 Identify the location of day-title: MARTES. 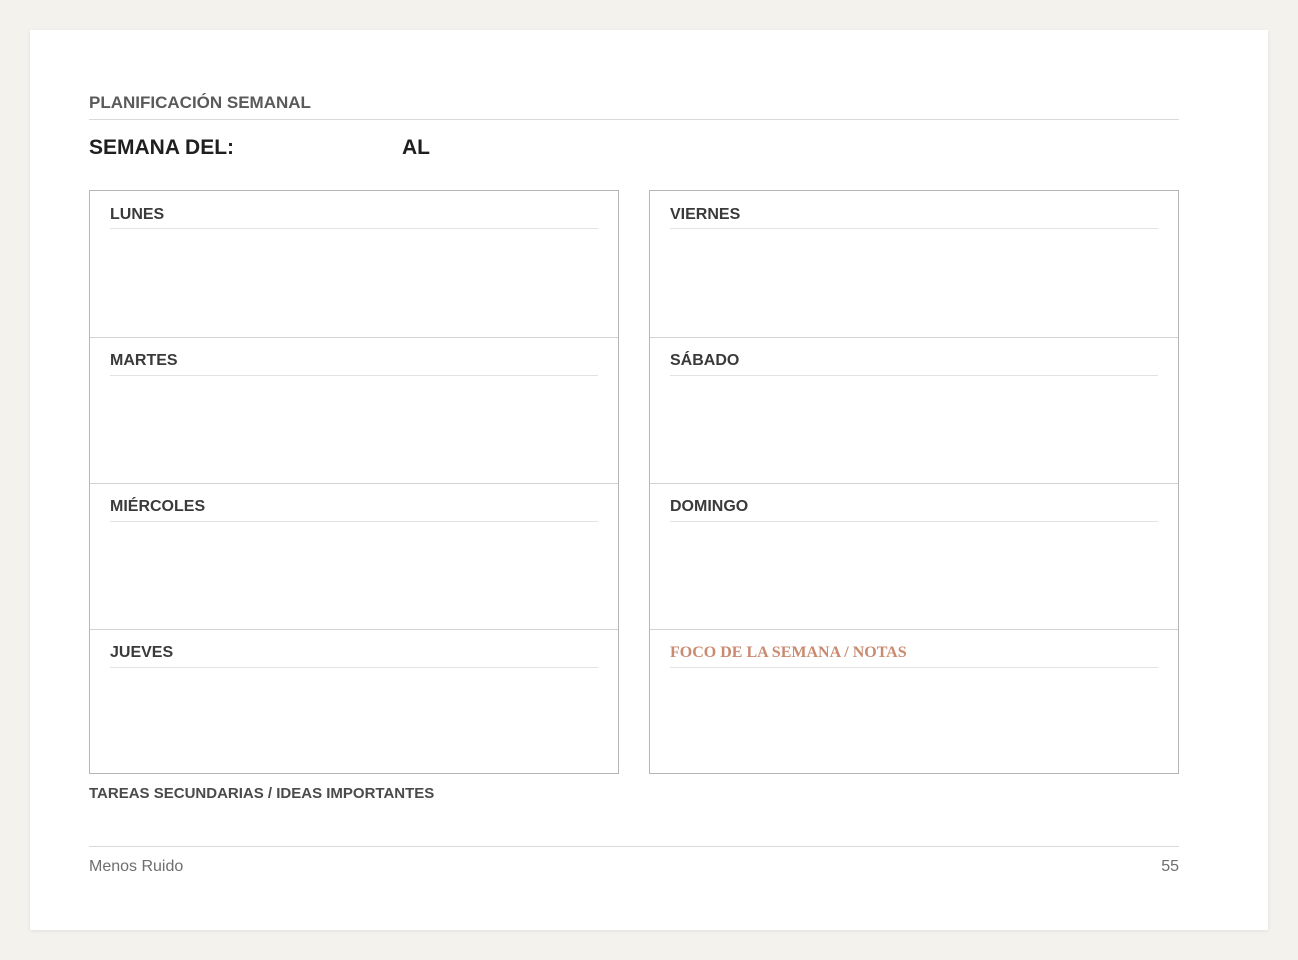
(144, 360).